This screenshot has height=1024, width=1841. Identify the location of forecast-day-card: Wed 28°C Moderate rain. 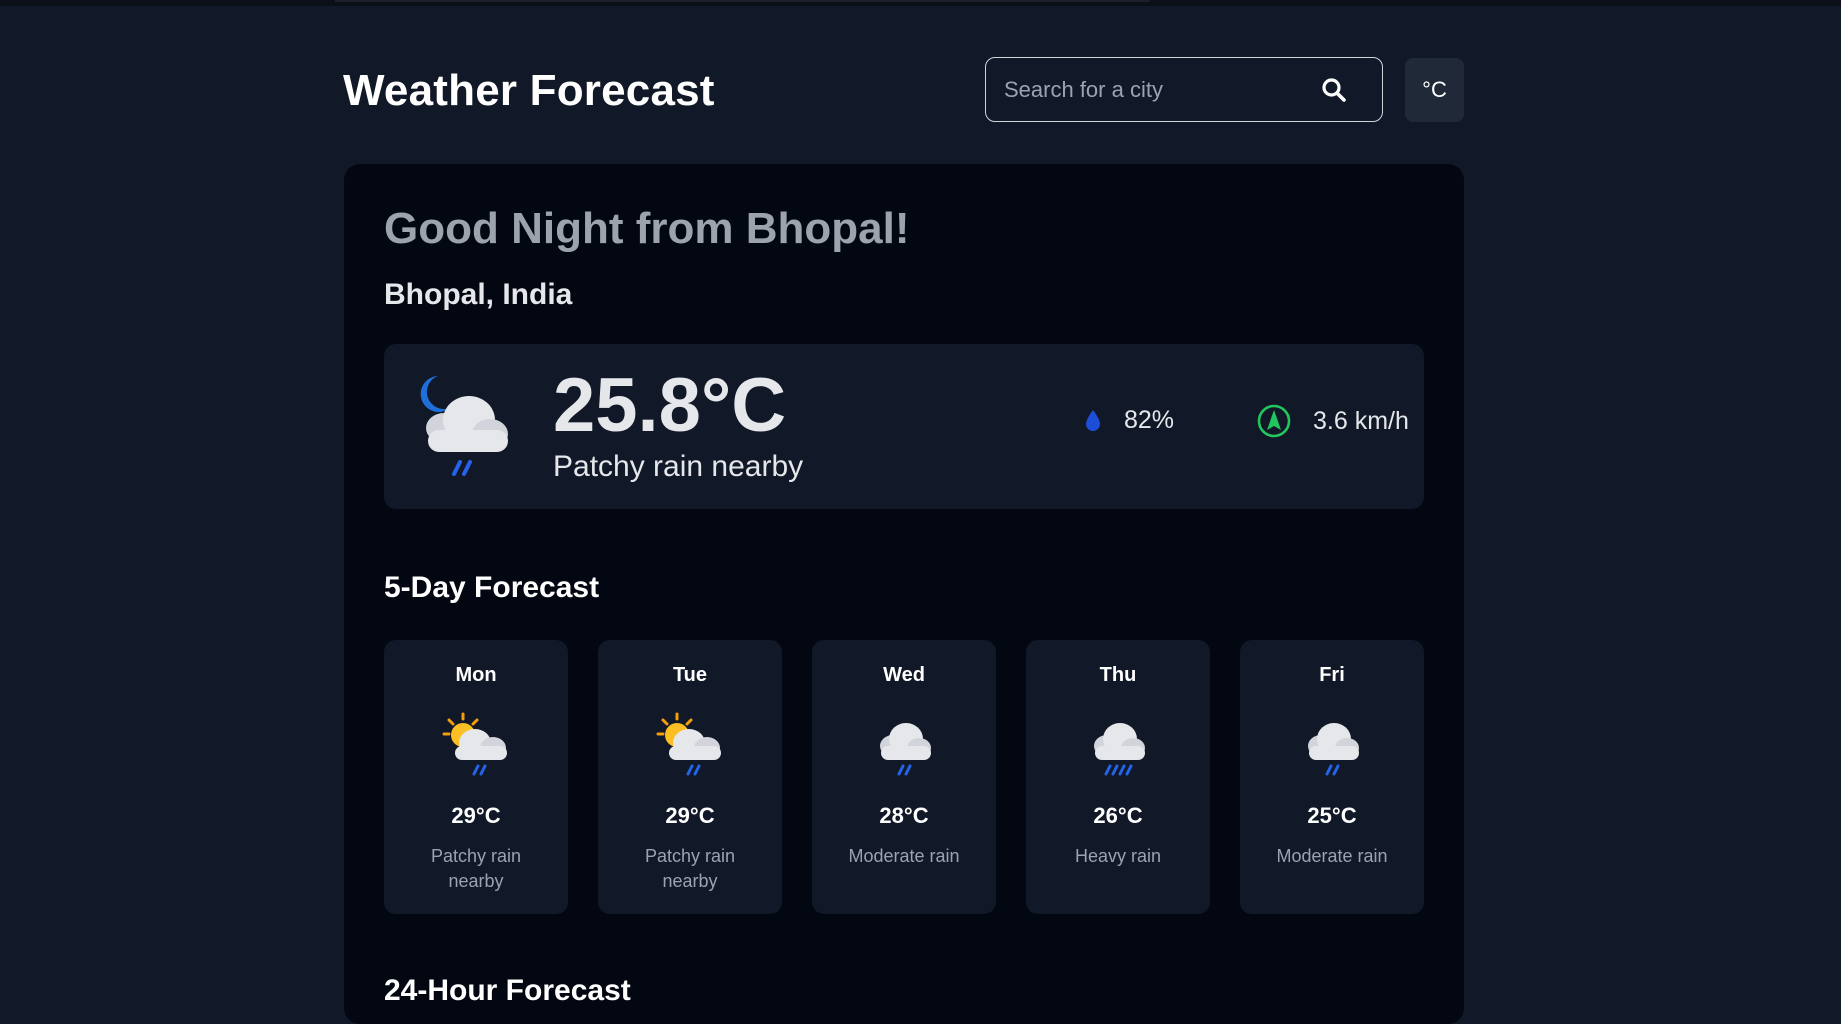
(904, 777).